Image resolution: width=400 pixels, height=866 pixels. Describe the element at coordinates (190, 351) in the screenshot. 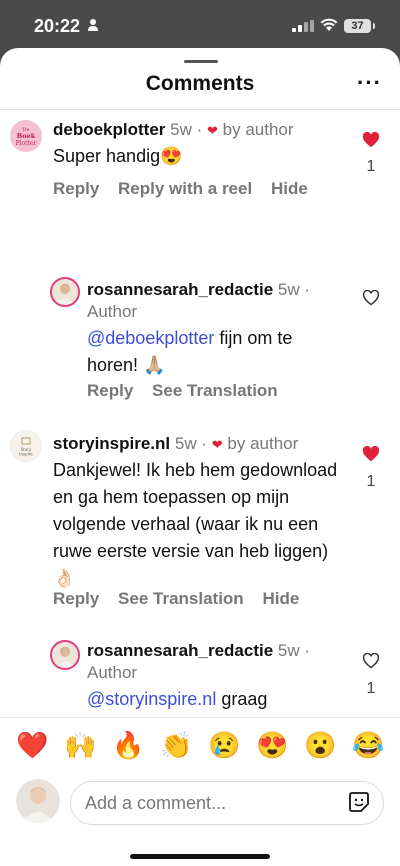

I see `comment-text: @deboekplotter fijn om te horen! 🙏🏼` at that location.